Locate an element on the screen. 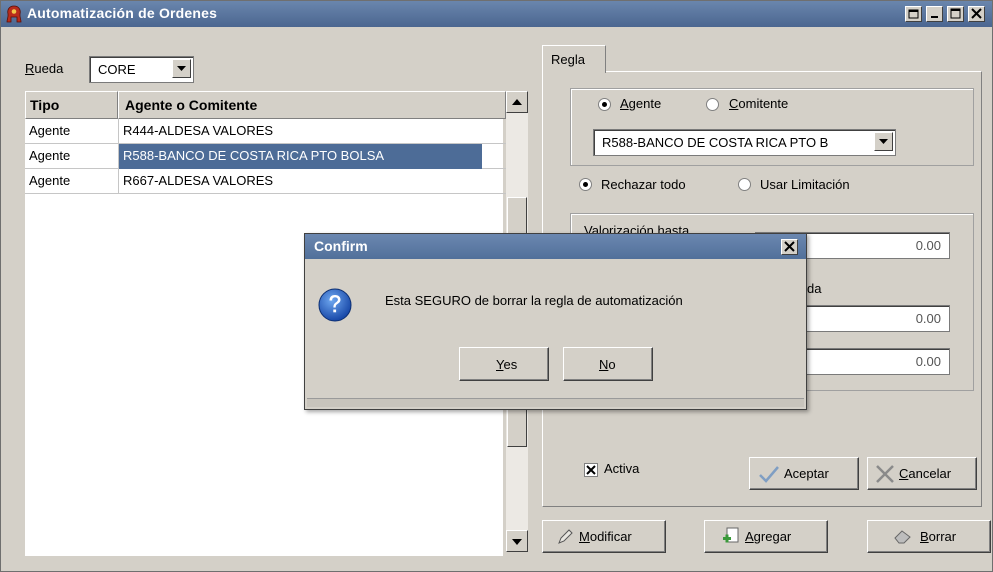  yes-label: Yes is located at coordinates (507, 364).